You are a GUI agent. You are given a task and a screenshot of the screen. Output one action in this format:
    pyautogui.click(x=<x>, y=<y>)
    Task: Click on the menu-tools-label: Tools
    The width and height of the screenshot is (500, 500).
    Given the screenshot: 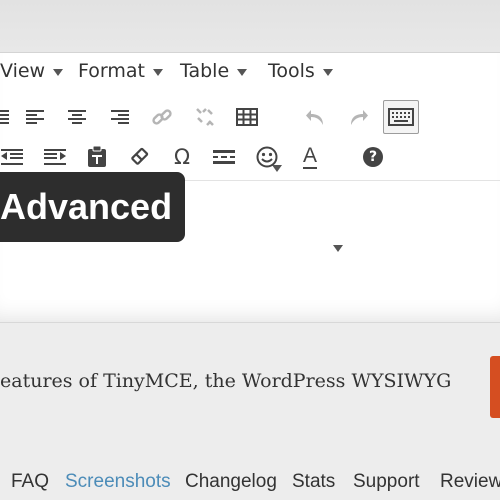 What is the action you would take?
    pyautogui.click(x=291, y=71)
    